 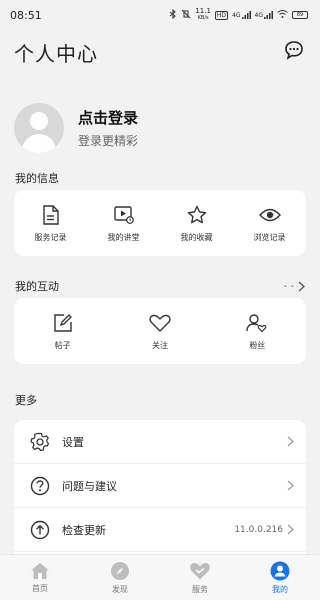 I want to click on tab-home: 首页, so click(x=40, y=577).